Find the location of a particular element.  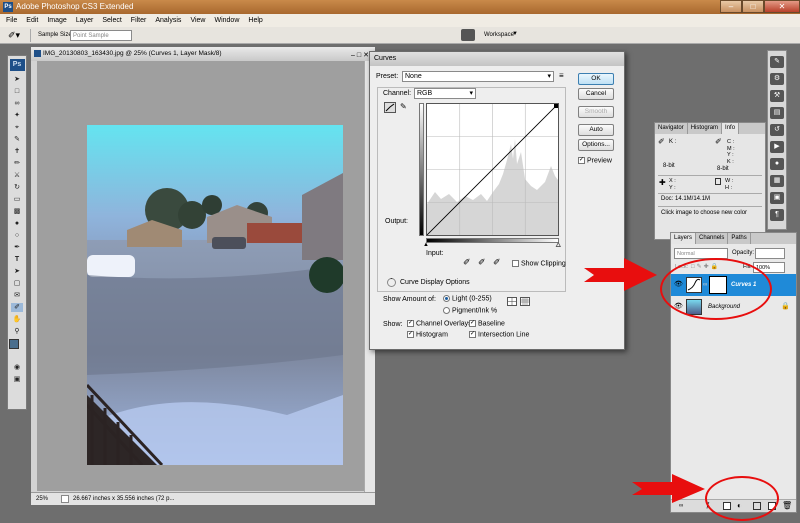

path-selection-tool-icon: ➤ is located at coordinates (17, 271).